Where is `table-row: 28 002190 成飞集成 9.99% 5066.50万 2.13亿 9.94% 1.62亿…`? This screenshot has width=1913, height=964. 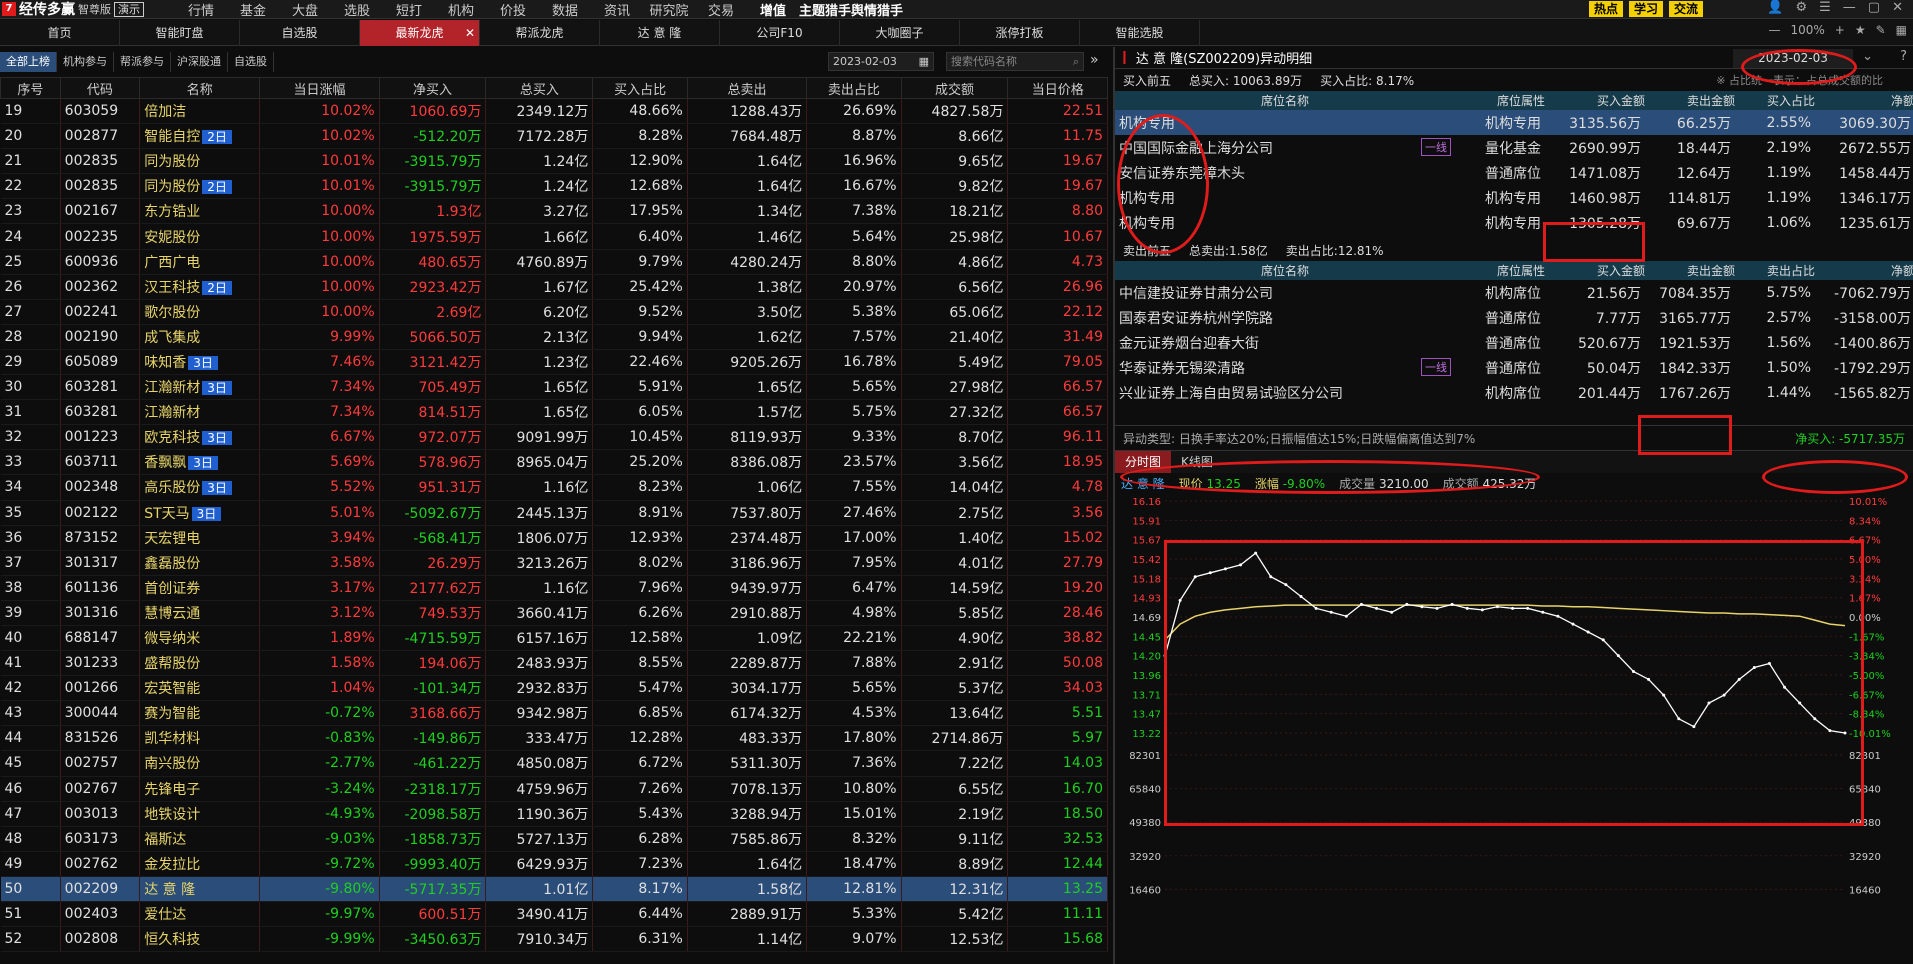
table-row: 28 002190 成飞集成 9.99% 5066.50万 2.13亿 9.94% 1.62亿… is located at coordinates (554, 337).